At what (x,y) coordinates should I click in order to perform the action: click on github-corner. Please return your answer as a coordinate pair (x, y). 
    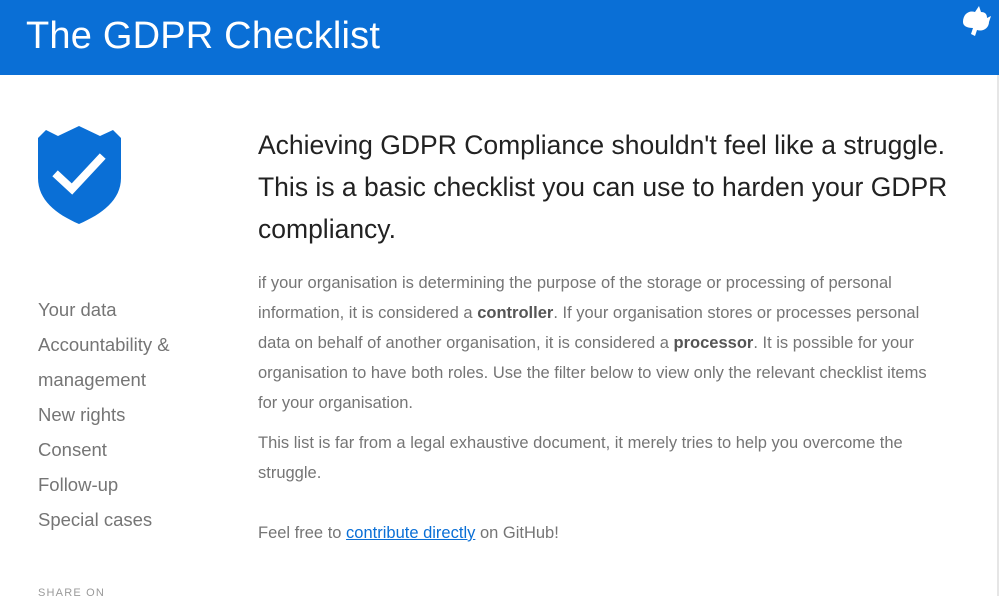
    Looking at the image, I should click on (959, 37).